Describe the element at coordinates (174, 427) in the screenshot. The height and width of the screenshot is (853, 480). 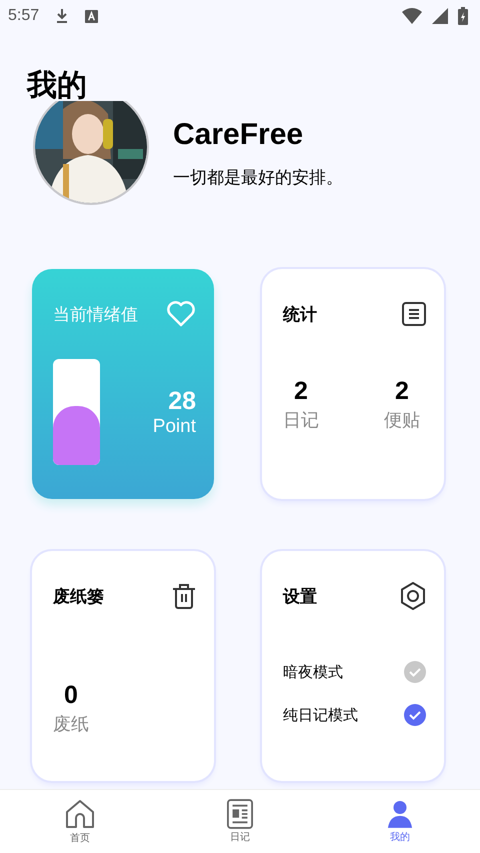
I see `mood-unit: Point` at that location.